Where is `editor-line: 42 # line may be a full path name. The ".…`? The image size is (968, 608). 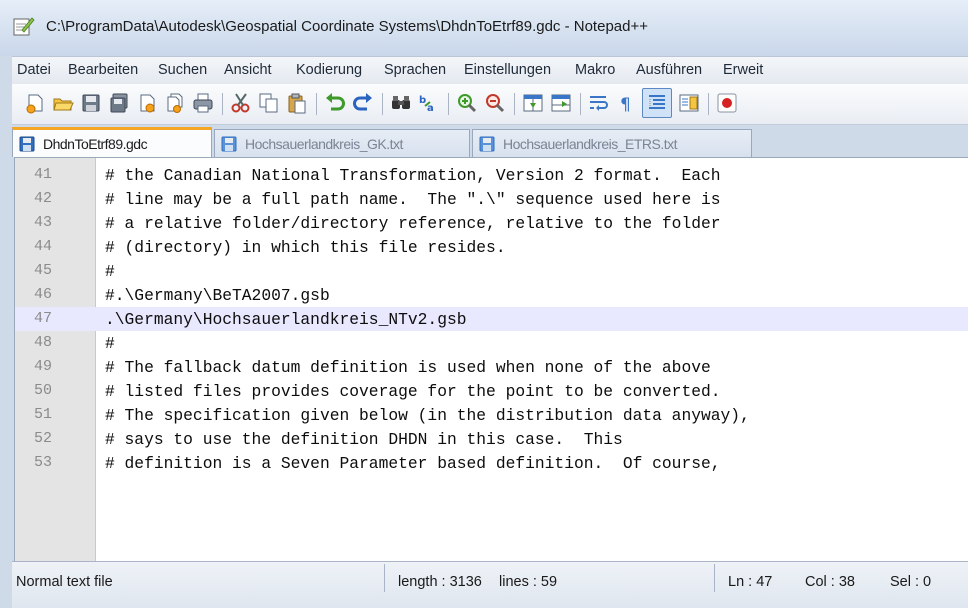 editor-line: 42 # line may be a full path name. The ".… is located at coordinates (491, 199).